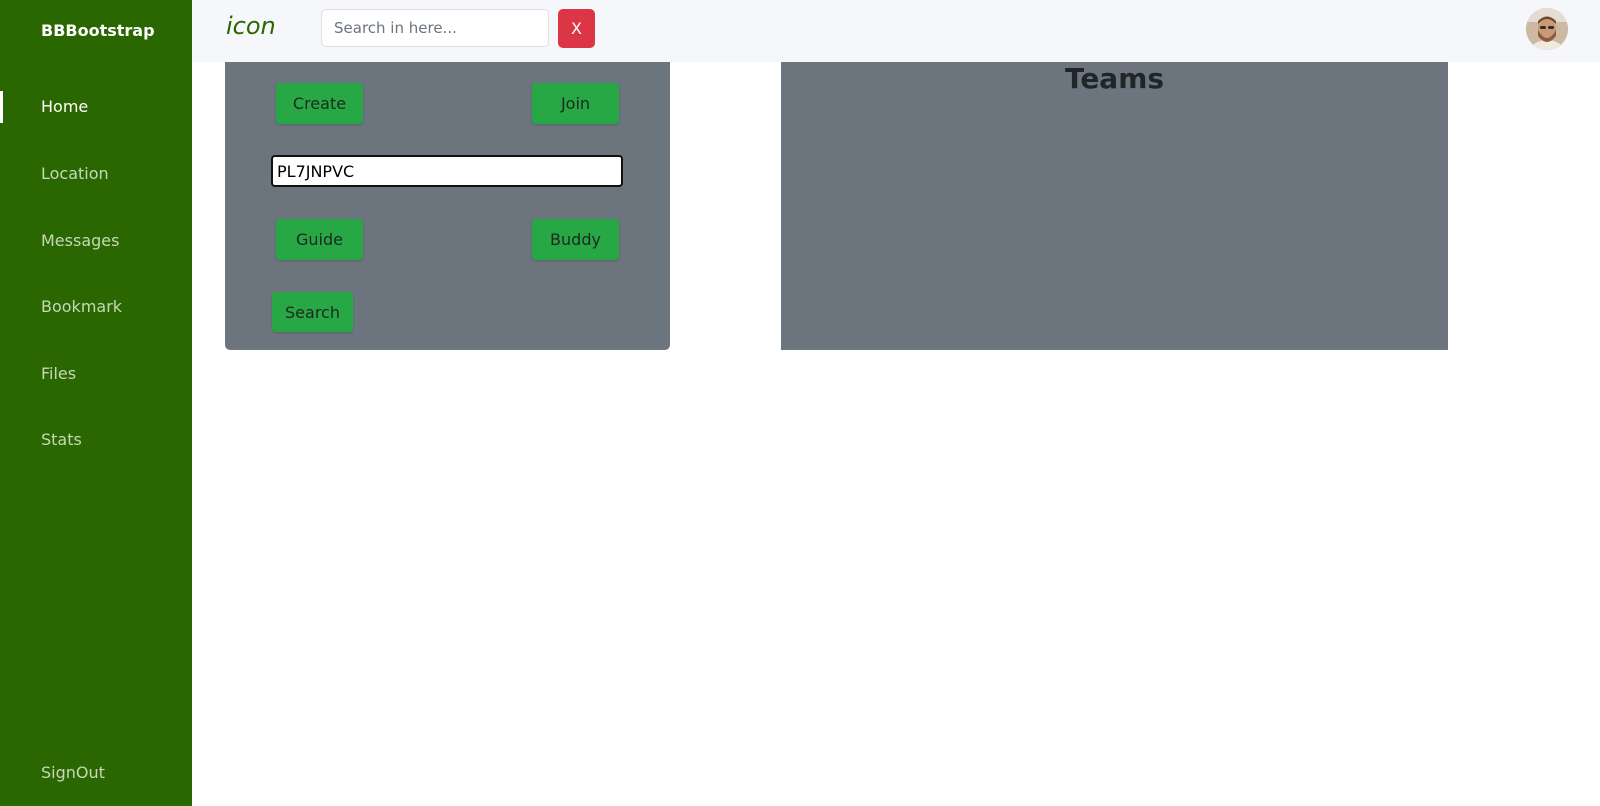 Image resolution: width=1600 pixels, height=806 pixels. I want to click on search-input, so click(435, 28).